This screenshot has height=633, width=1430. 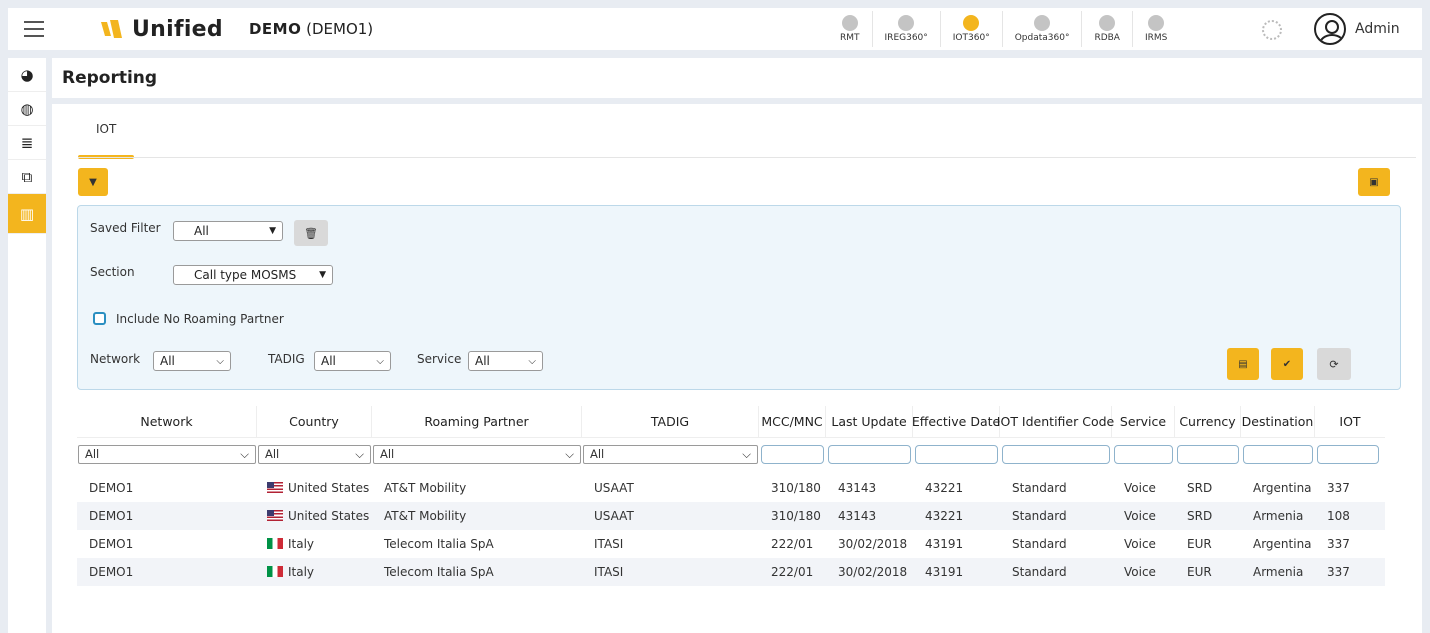 I want to click on sidebar-item-dashboard: ◕, so click(x=27, y=75).